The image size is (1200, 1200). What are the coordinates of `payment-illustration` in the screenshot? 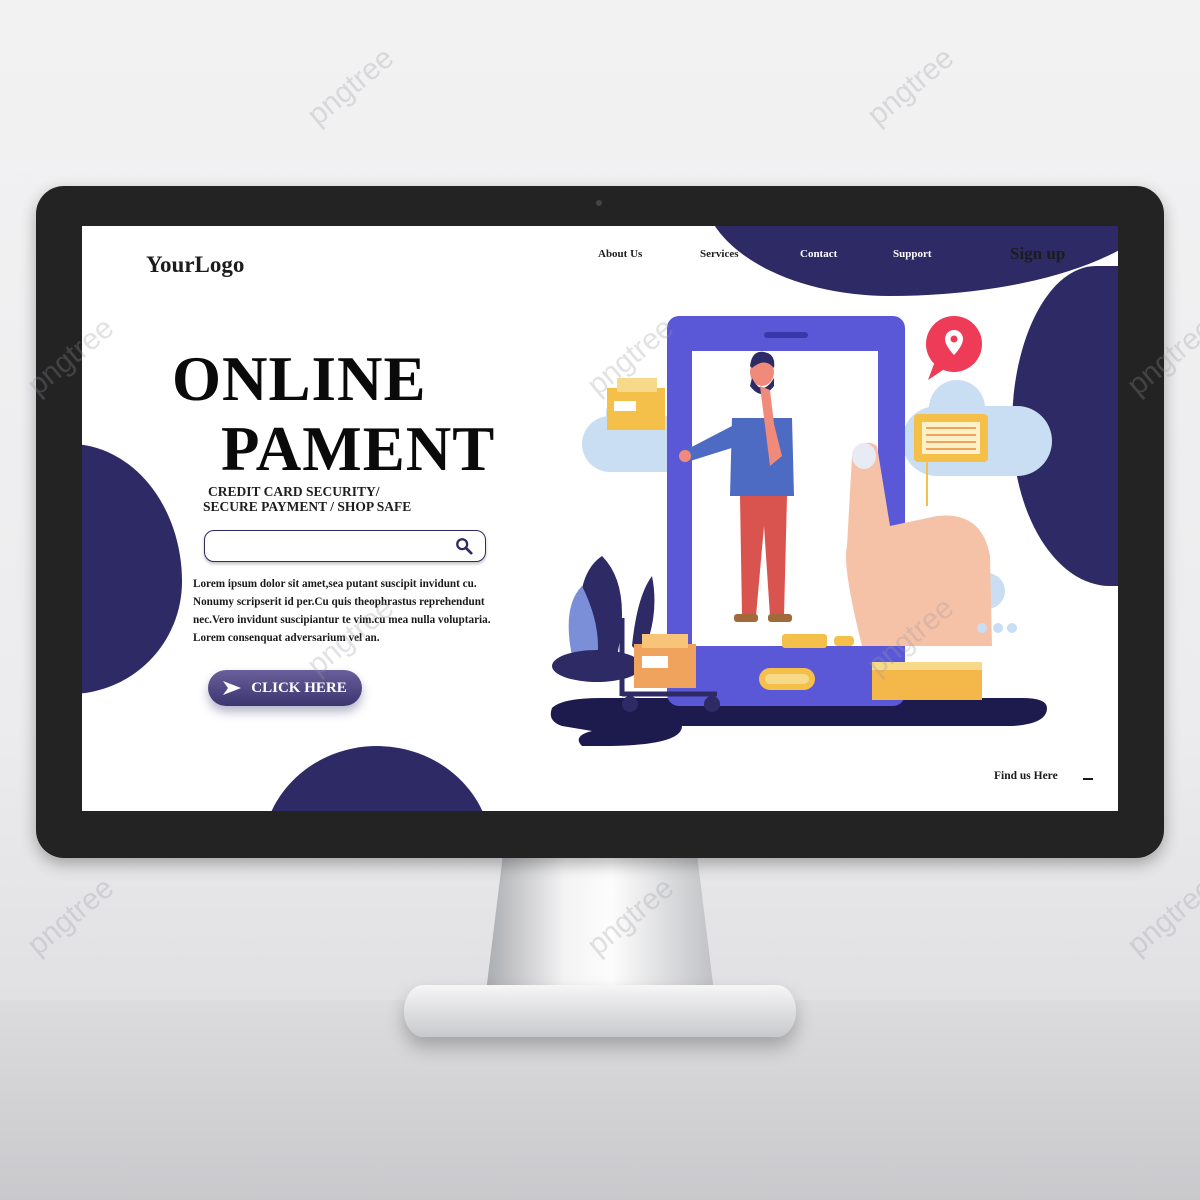 It's located at (801, 531).